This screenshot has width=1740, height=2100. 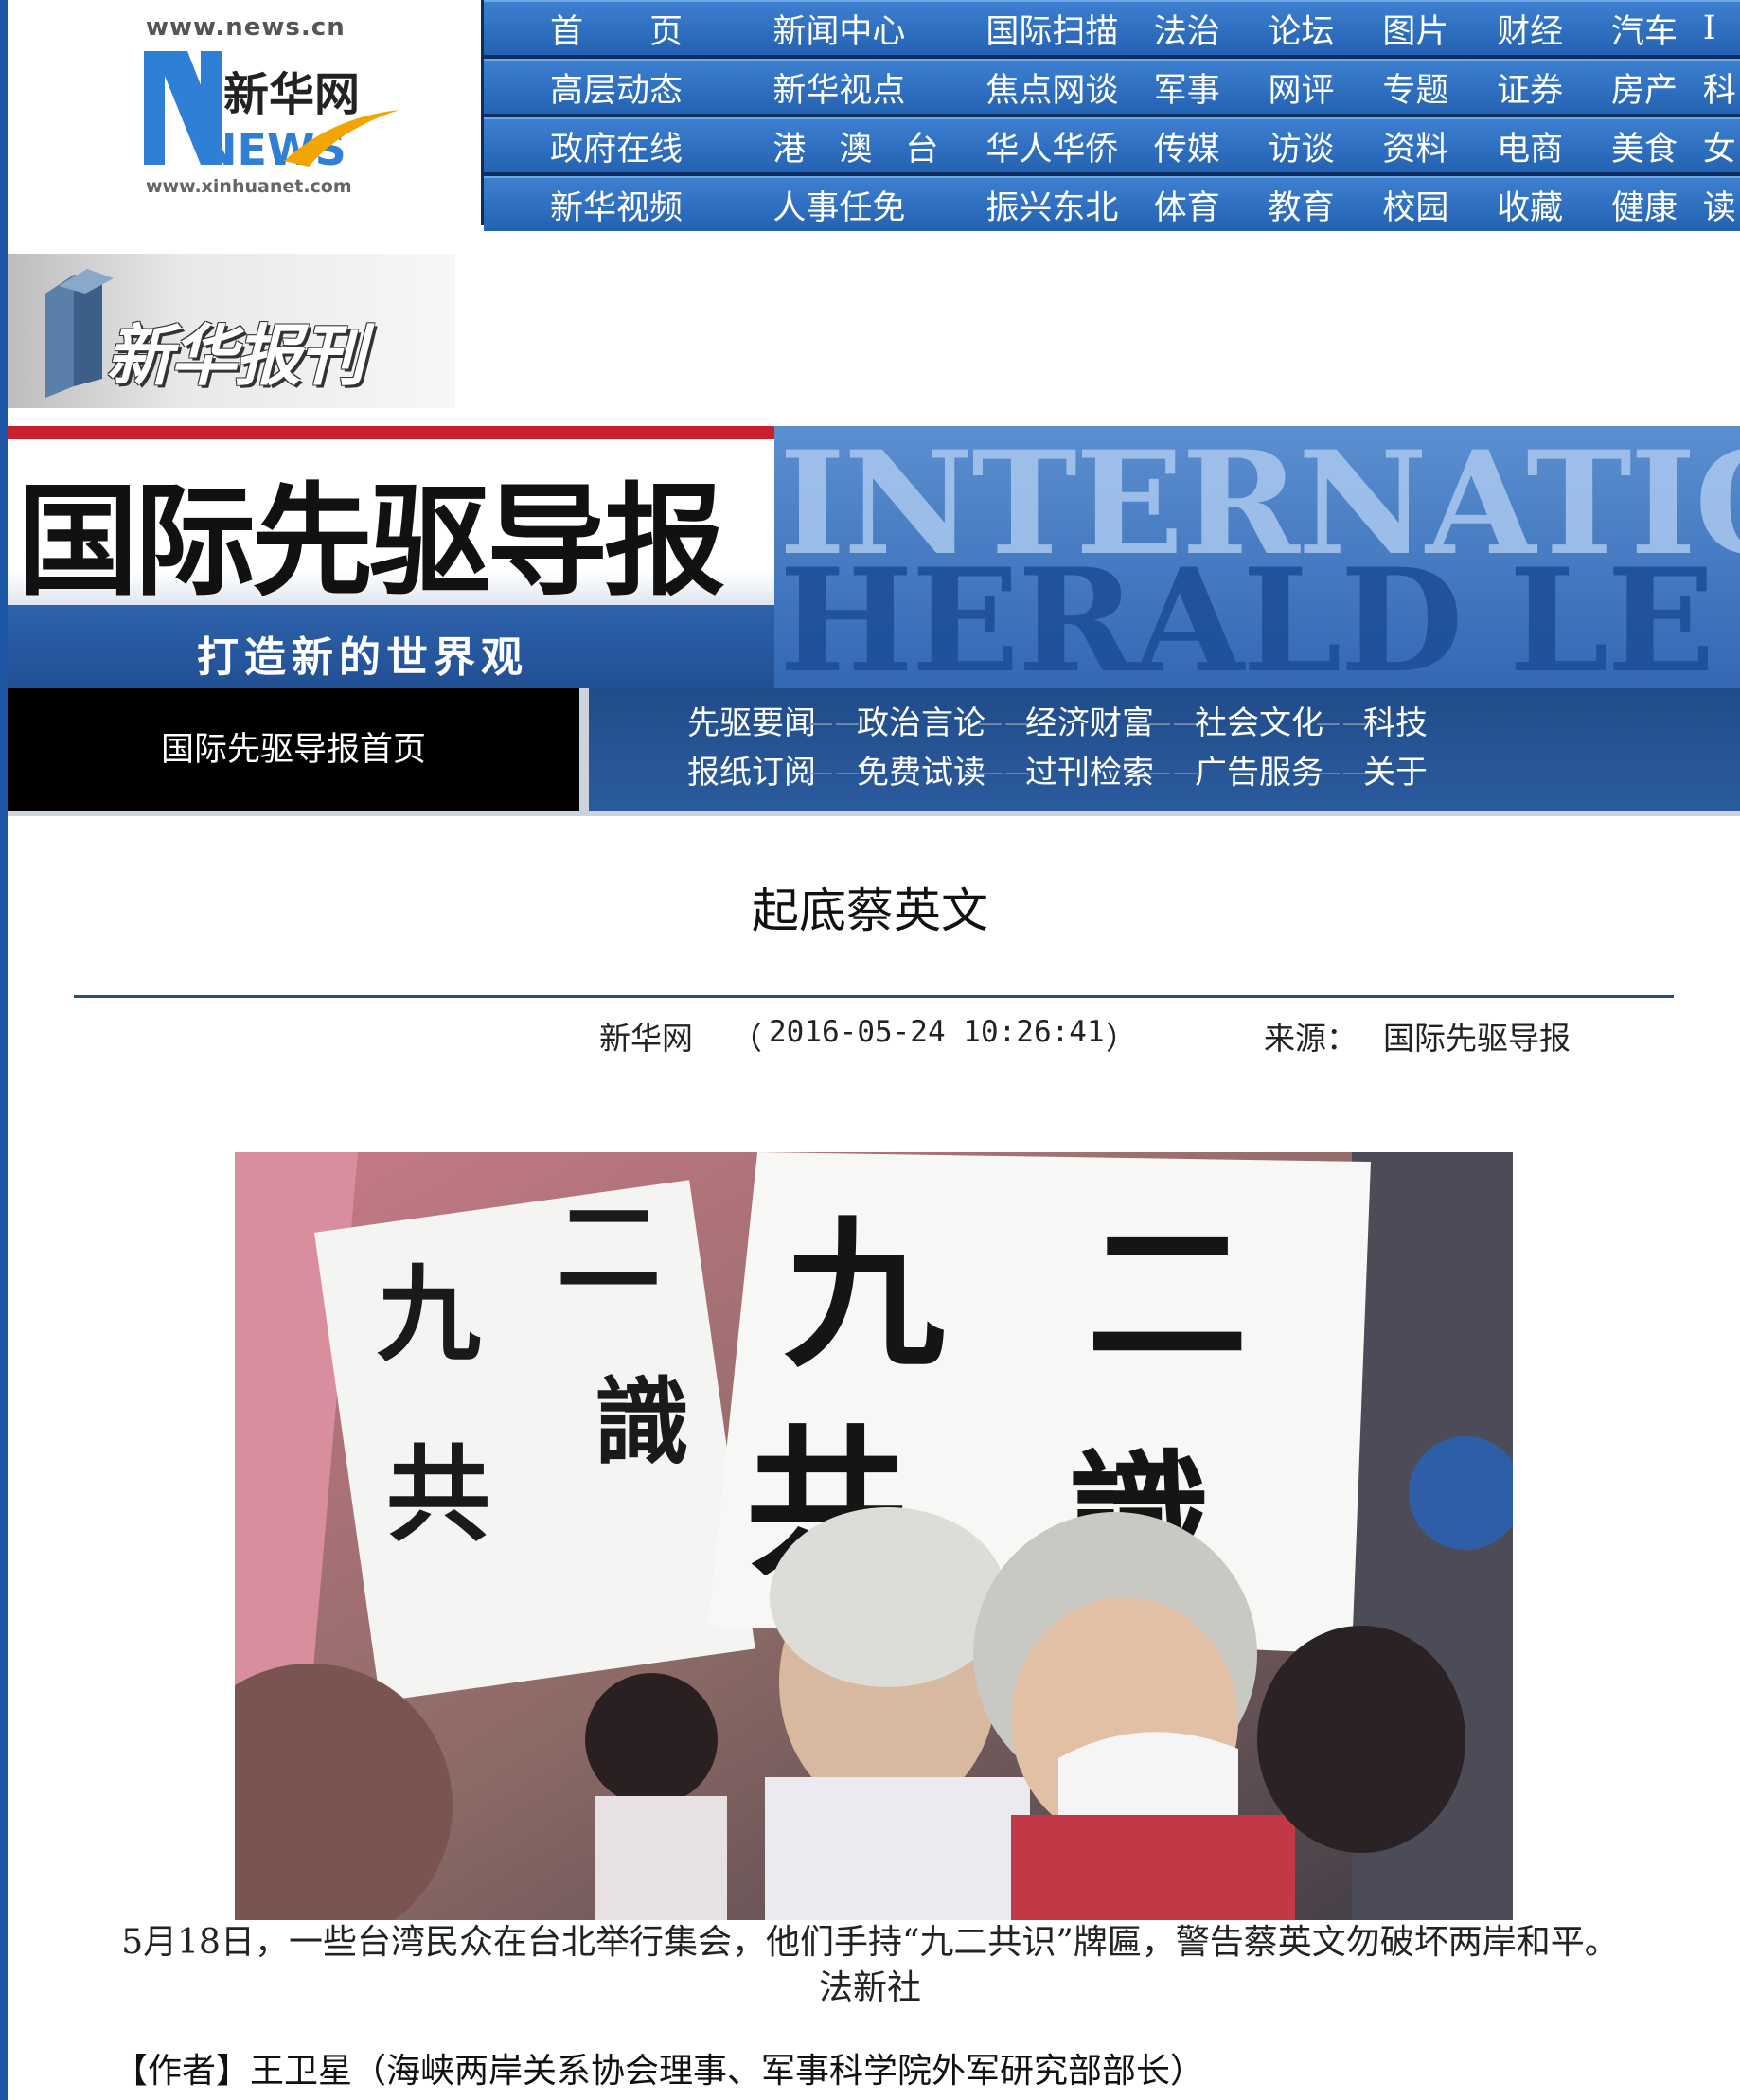 What do you see at coordinates (855, 87) in the screenshot?
I see `top-nav-link: 新华视点` at bounding box center [855, 87].